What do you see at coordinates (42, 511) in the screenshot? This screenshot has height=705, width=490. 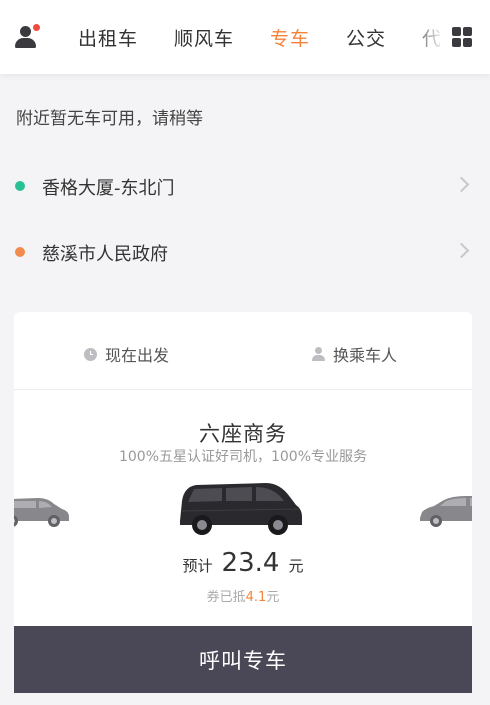 I see `car-prev-icon` at bounding box center [42, 511].